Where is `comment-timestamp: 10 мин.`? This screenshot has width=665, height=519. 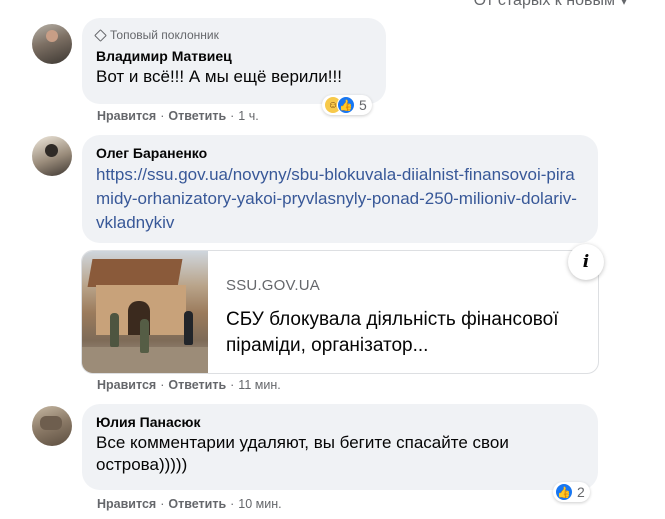 comment-timestamp: 10 мин. is located at coordinates (259, 504).